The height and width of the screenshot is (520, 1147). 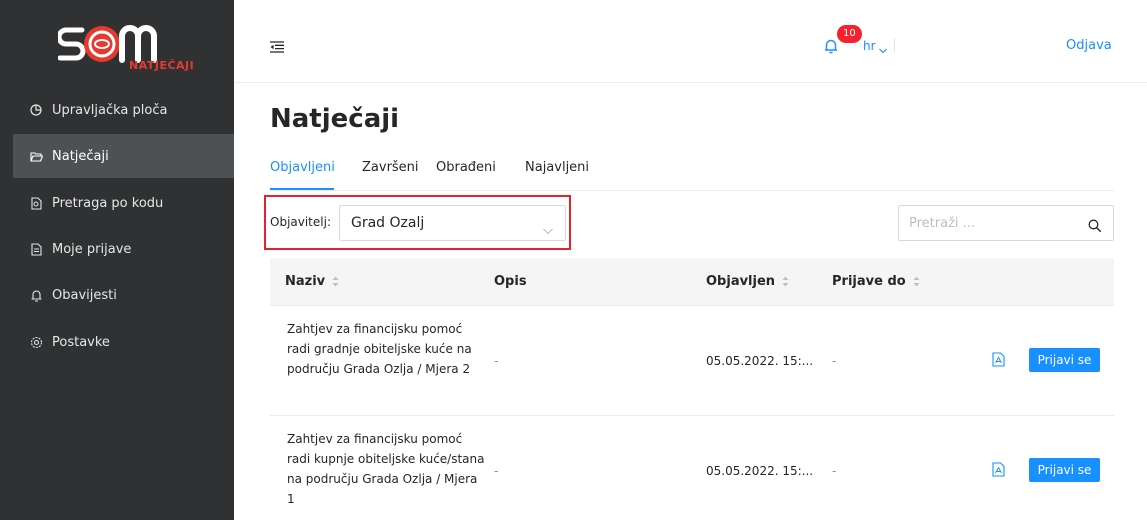 What do you see at coordinates (452, 223) in the screenshot?
I see `publisher-select: Grad Ozalj` at bounding box center [452, 223].